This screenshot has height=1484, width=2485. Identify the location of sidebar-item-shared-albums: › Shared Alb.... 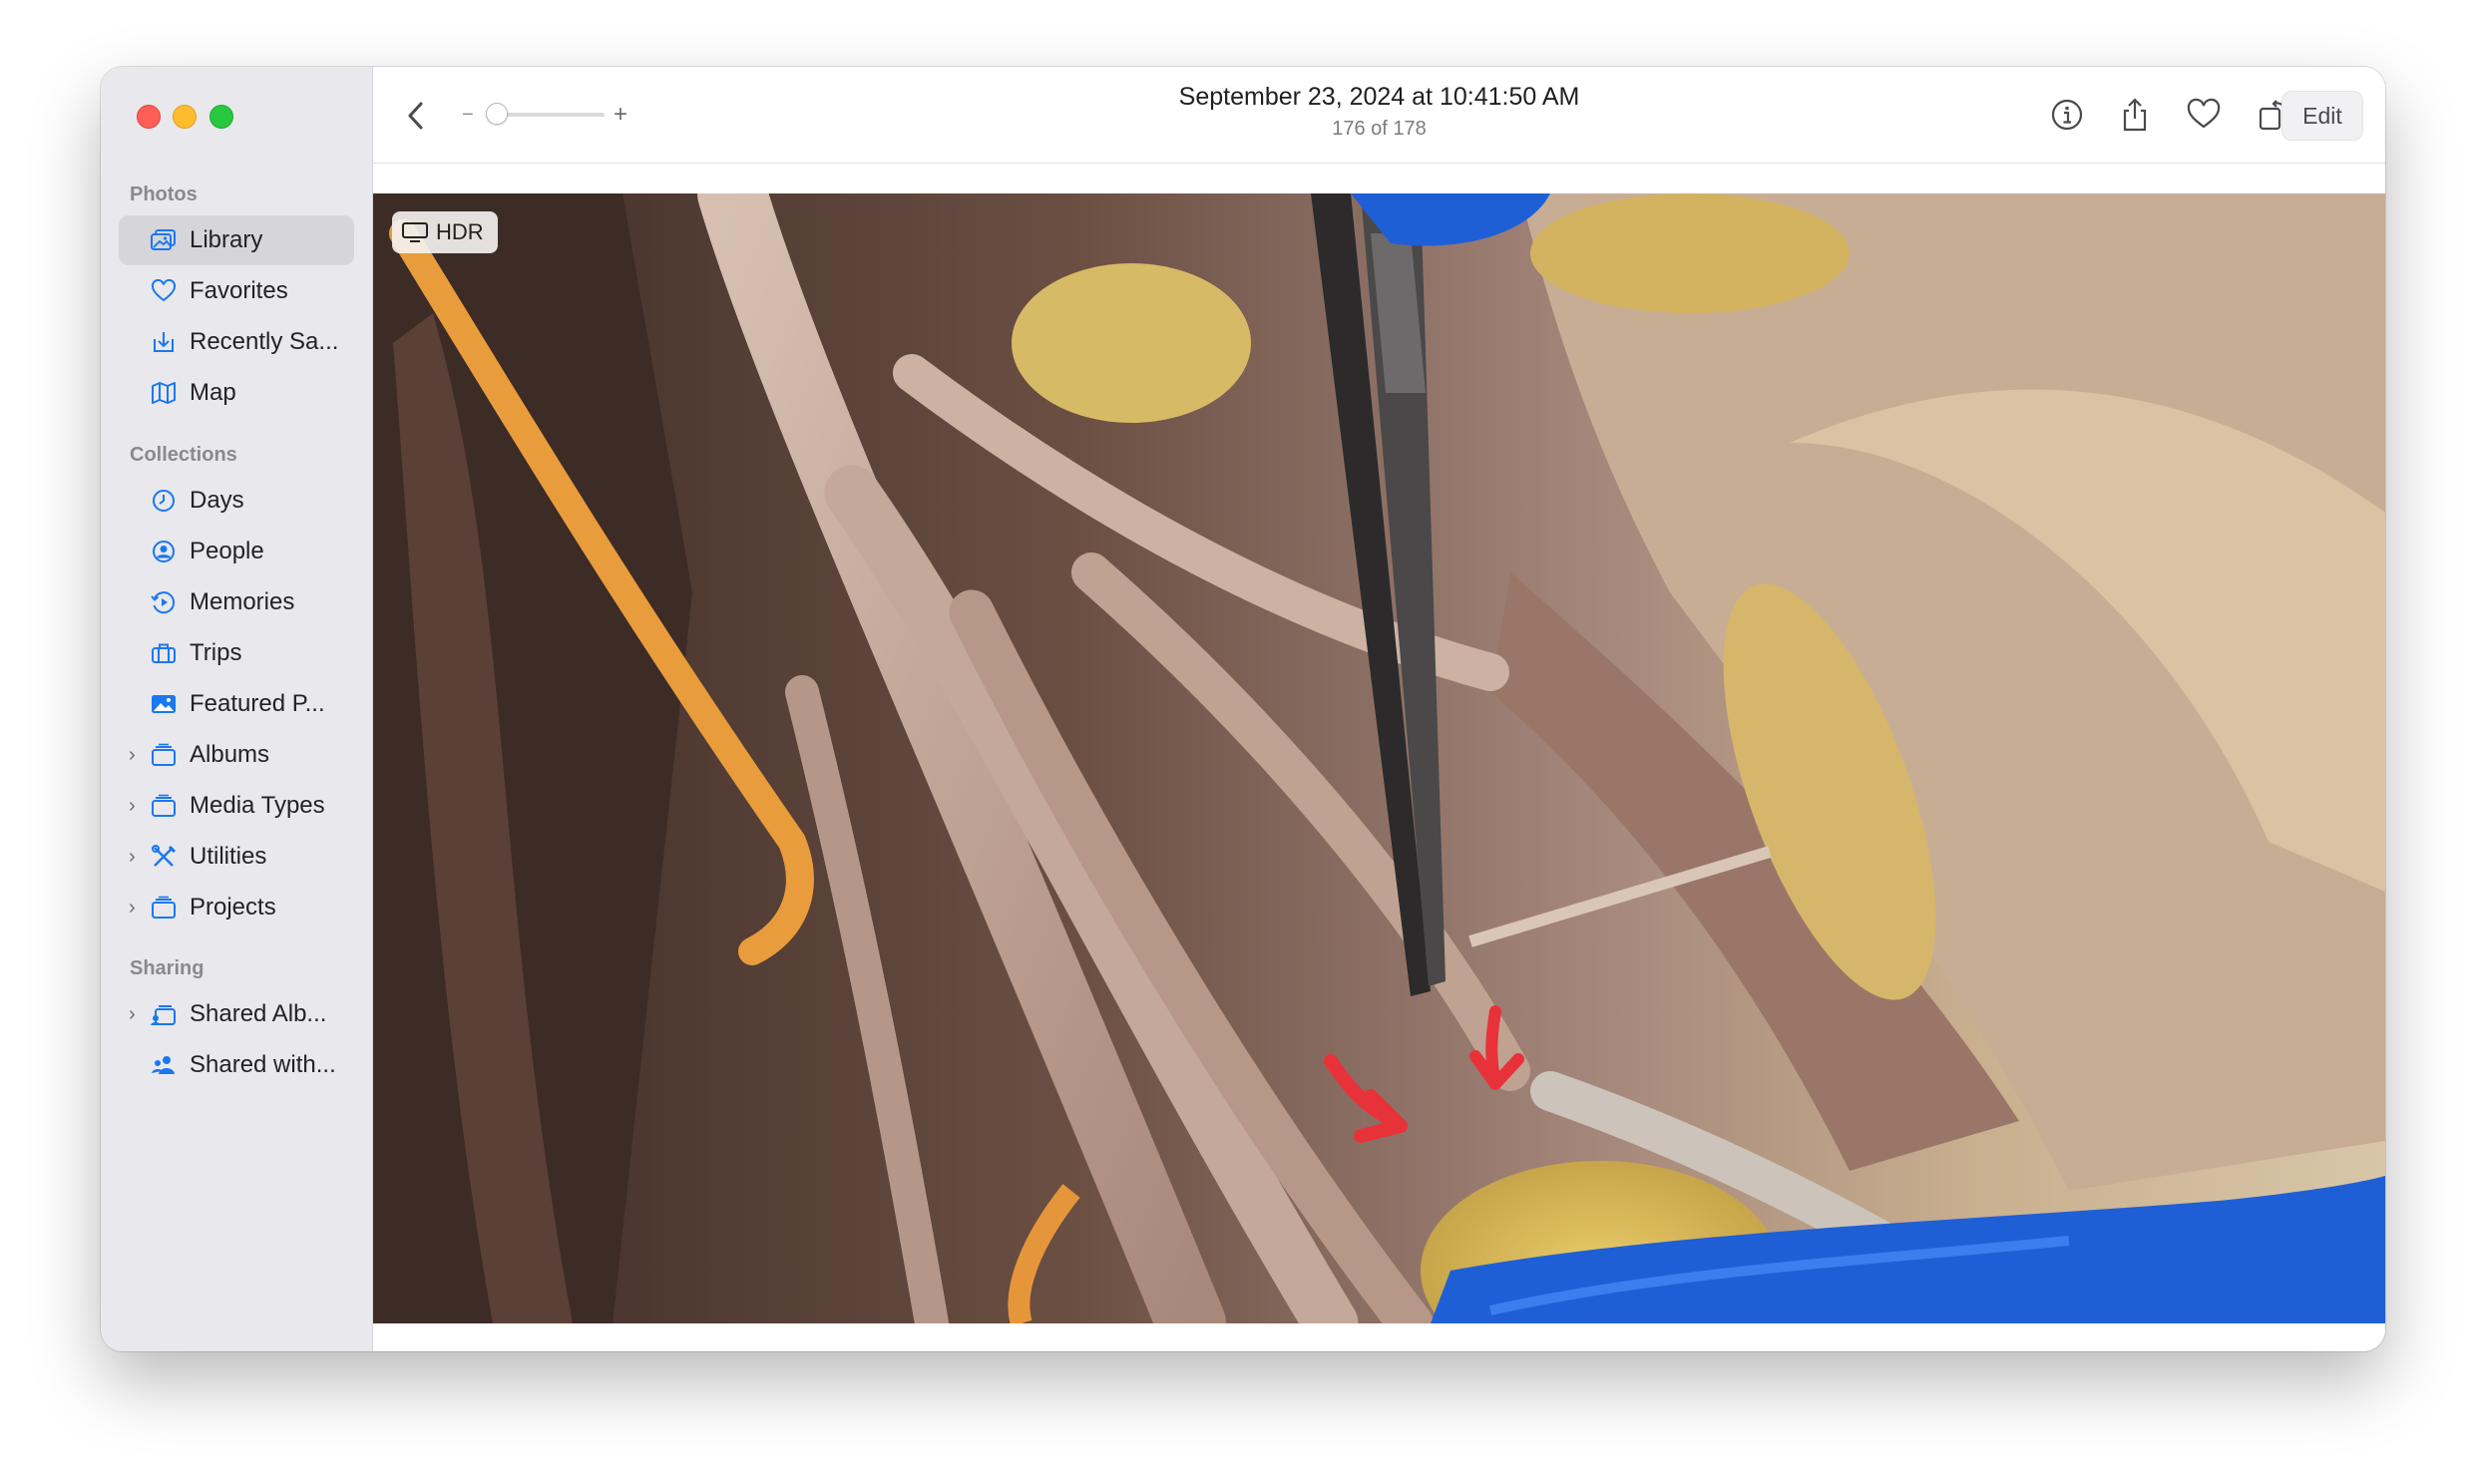
(236, 1014).